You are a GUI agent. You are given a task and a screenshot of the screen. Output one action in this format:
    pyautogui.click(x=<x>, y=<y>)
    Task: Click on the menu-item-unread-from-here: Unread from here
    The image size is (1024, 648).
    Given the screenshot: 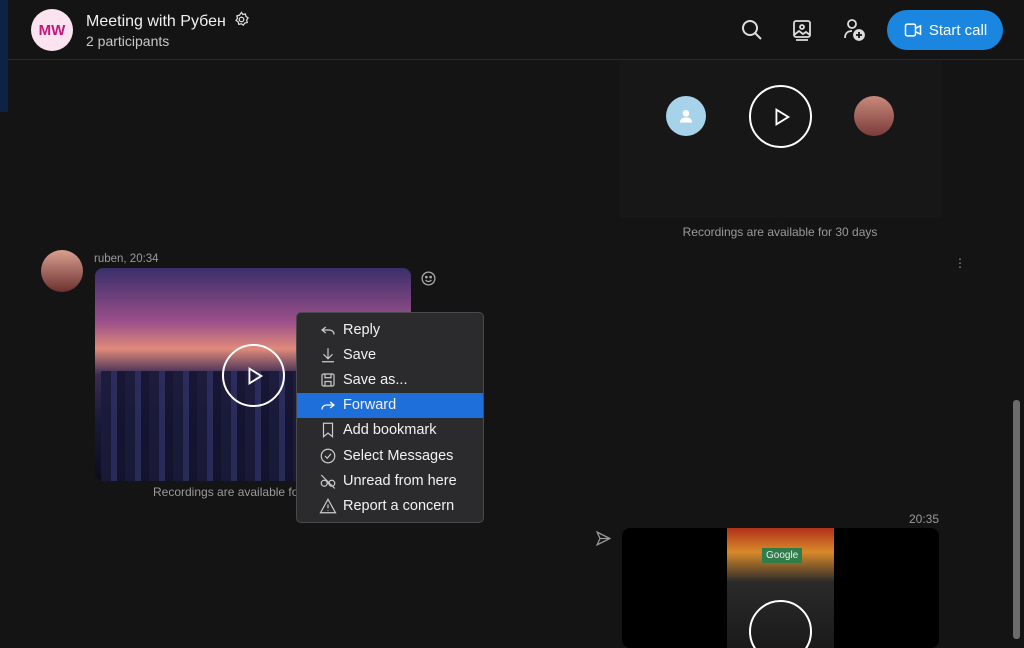 What is the action you would take?
    pyautogui.click(x=390, y=480)
    